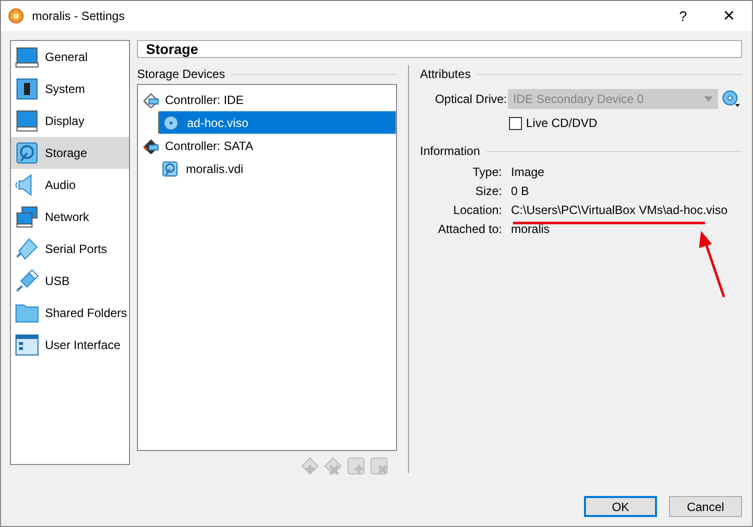  What do you see at coordinates (450, 151) in the screenshot?
I see `section-heading: Information` at bounding box center [450, 151].